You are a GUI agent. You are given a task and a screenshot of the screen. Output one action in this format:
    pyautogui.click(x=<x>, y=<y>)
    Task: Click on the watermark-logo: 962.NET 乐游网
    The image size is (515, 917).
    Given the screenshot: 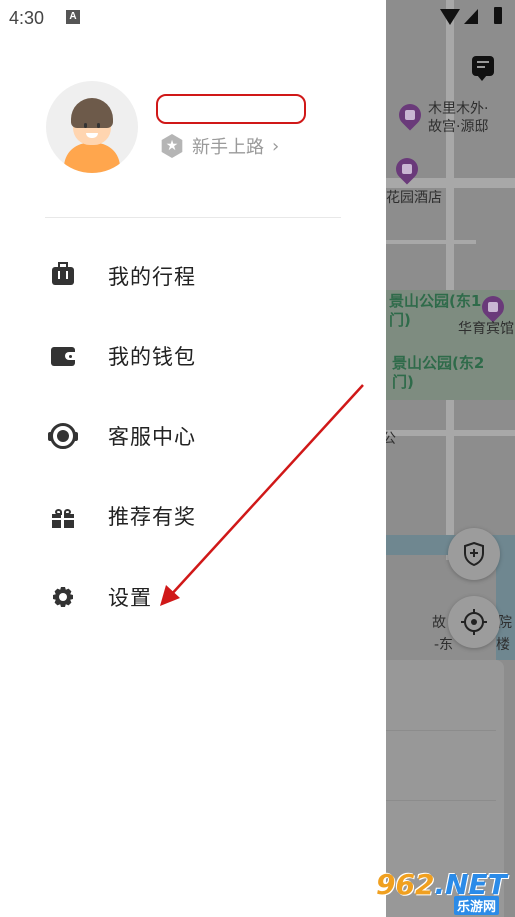 What is the action you would take?
    pyautogui.click(x=441, y=891)
    